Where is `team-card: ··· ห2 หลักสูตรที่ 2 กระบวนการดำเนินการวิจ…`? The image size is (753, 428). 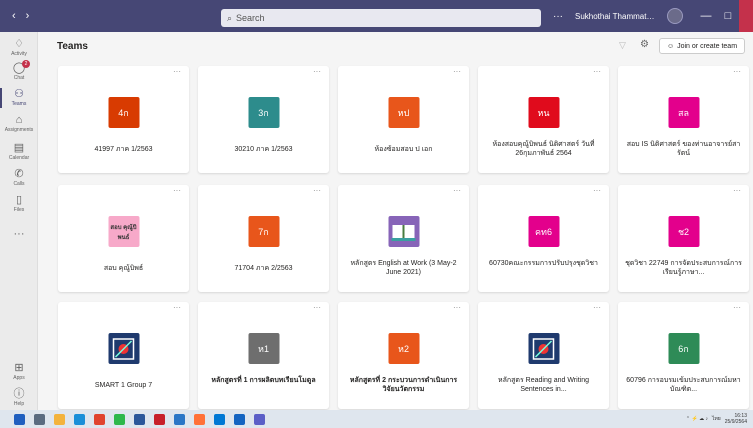
team-card: ··· ห2 หลักสูตรที่ 2 กระบวนการดำเนินการวิจ… is located at coordinates (403, 355).